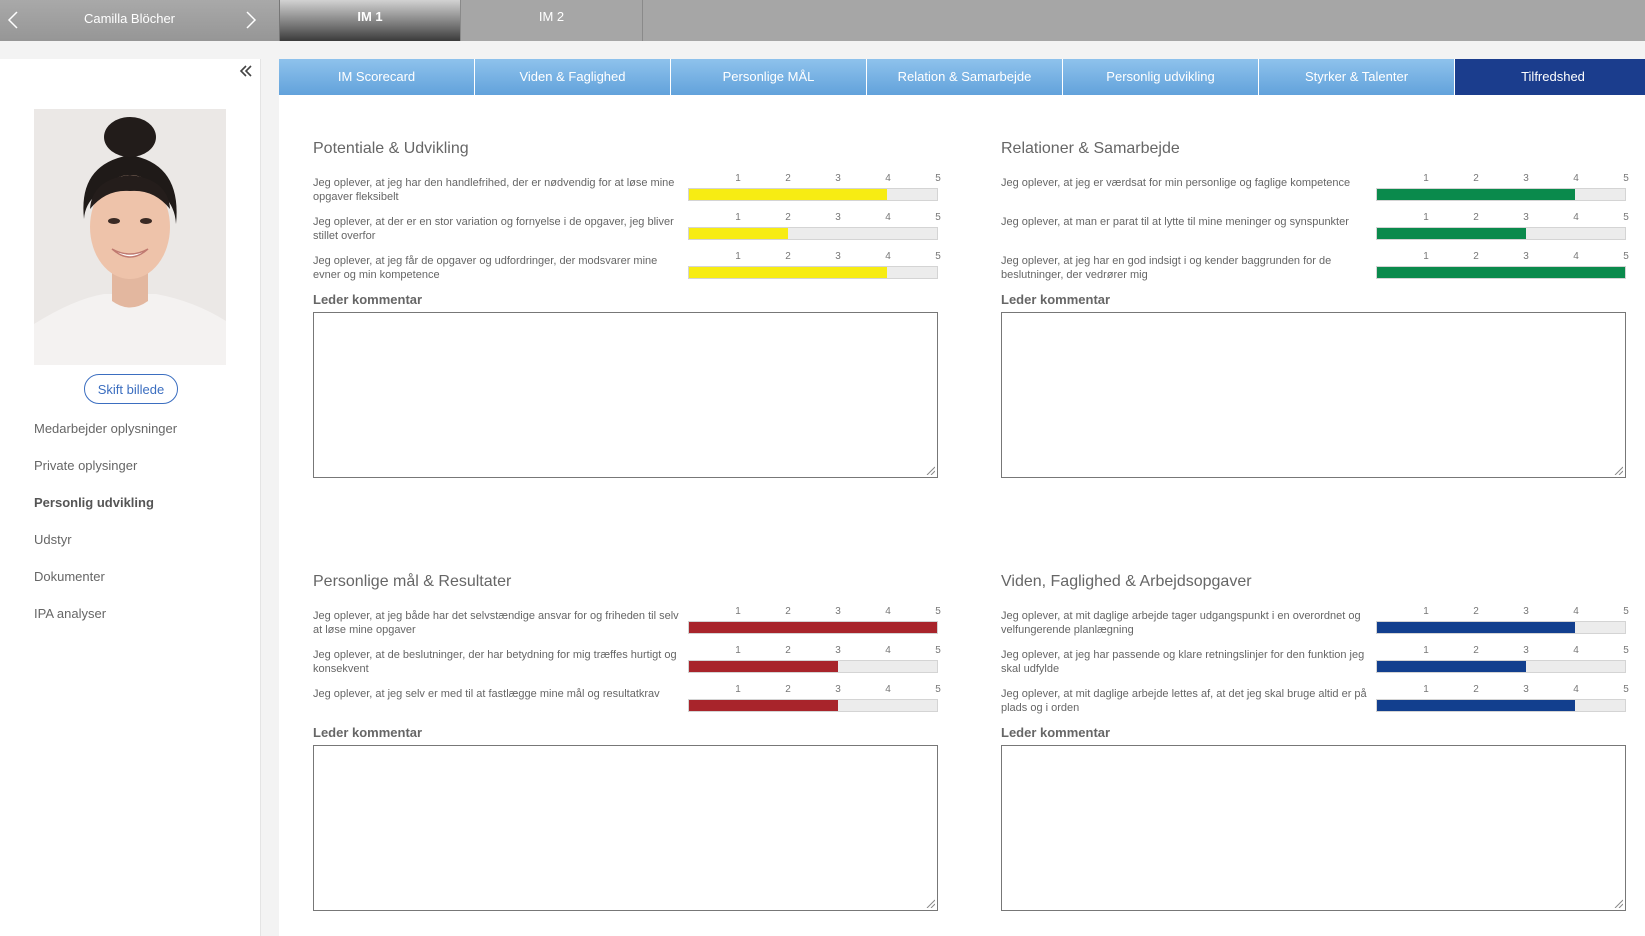 The image size is (1645, 936). What do you see at coordinates (105, 587) in the screenshot?
I see `sidebar-item-dokumenter: Dokumenter` at bounding box center [105, 587].